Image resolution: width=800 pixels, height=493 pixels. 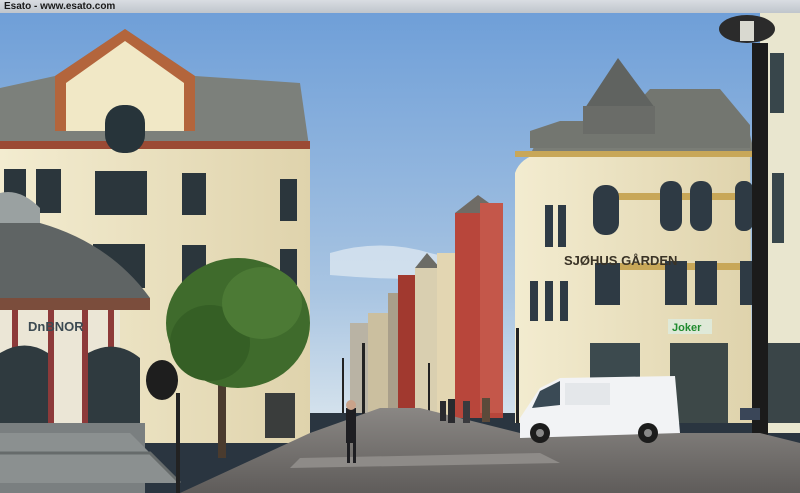 I want to click on hotel-sign: SJØHUS GÅRDEN, so click(x=620, y=260).